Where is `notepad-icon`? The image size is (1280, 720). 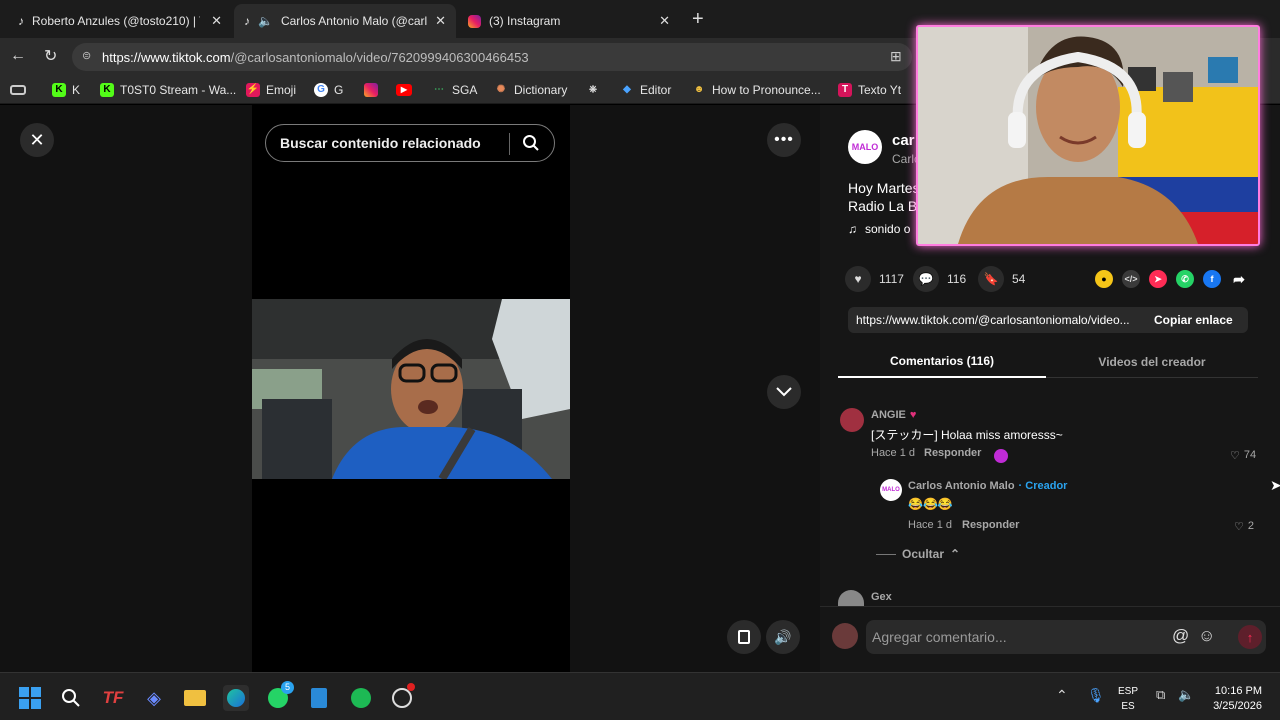
notepad-icon is located at coordinates (319, 698).